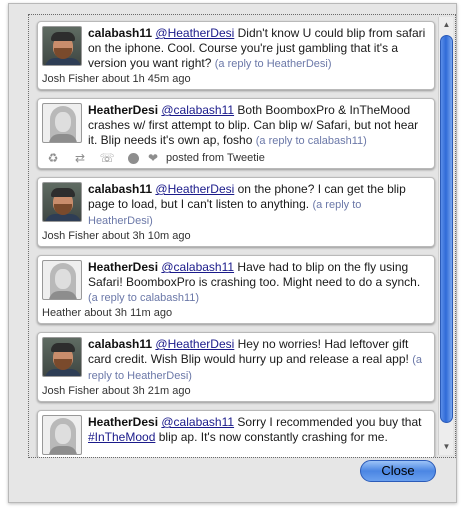 The height and width of the screenshot is (512, 464). What do you see at coordinates (116, 236) in the screenshot?
I see `tweet-meta: Josh Fisher about 3h 10m ago` at bounding box center [116, 236].